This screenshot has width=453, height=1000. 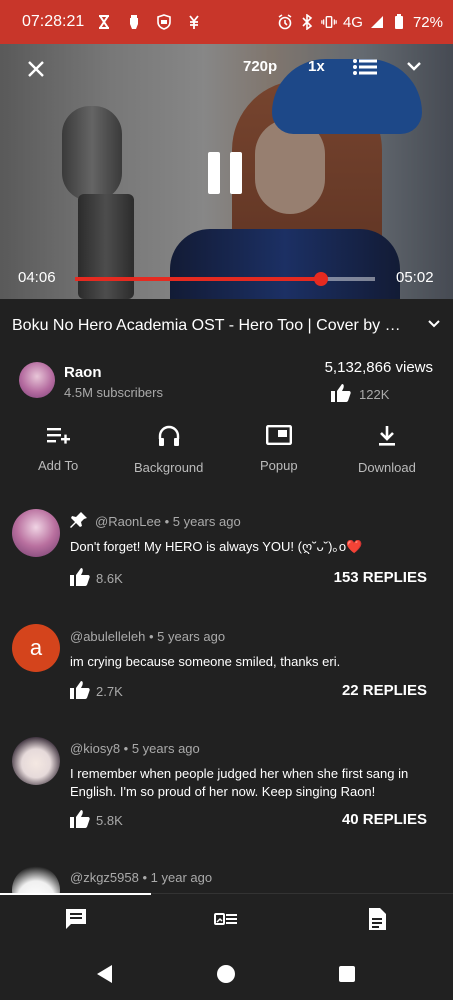 I want to click on popup-icon, so click(x=278, y=437).